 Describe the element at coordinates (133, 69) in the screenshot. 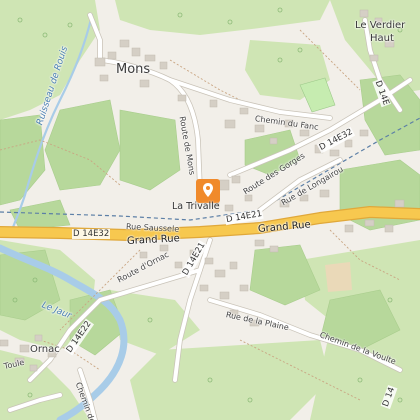

I see `place-label-mons: Mons` at that location.